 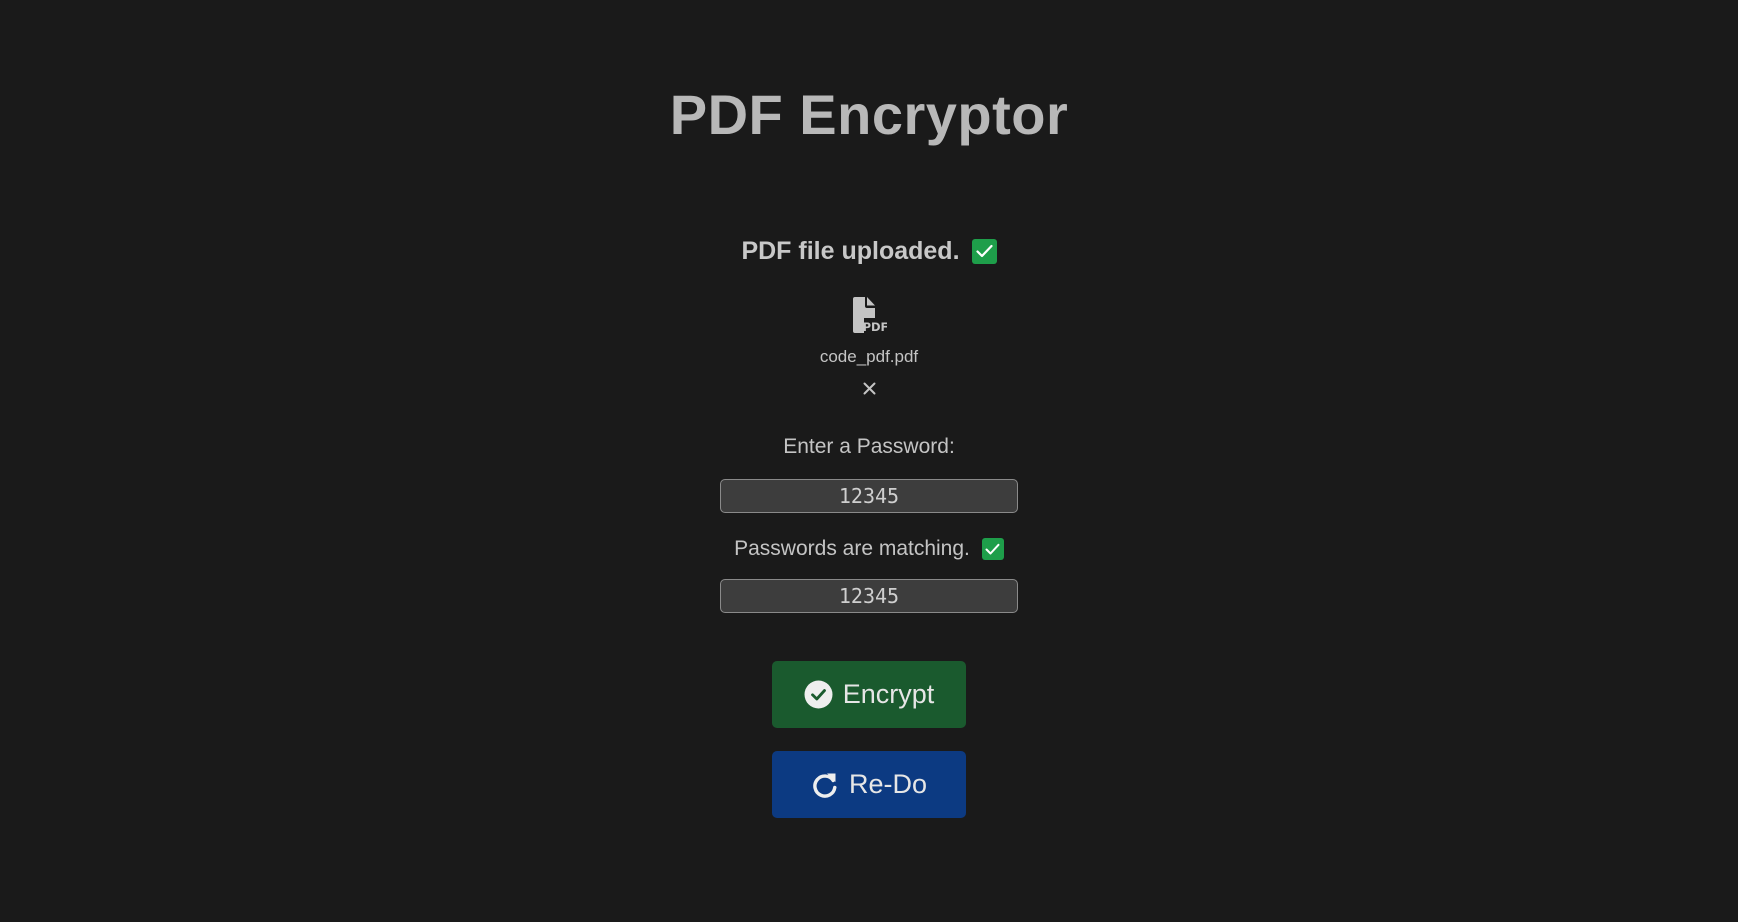 I want to click on remove-file-button, so click(x=869, y=388).